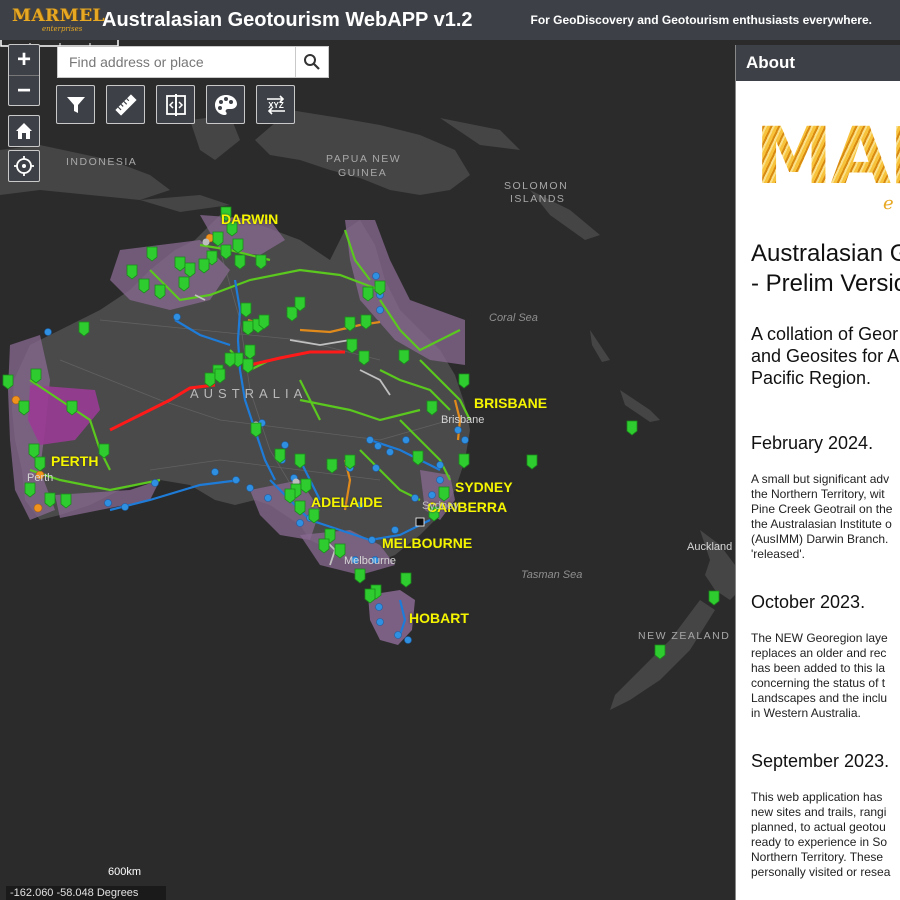 This screenshot has height=900, width=900. I want to click on basemap-gallery-icon, so click(225, 104).